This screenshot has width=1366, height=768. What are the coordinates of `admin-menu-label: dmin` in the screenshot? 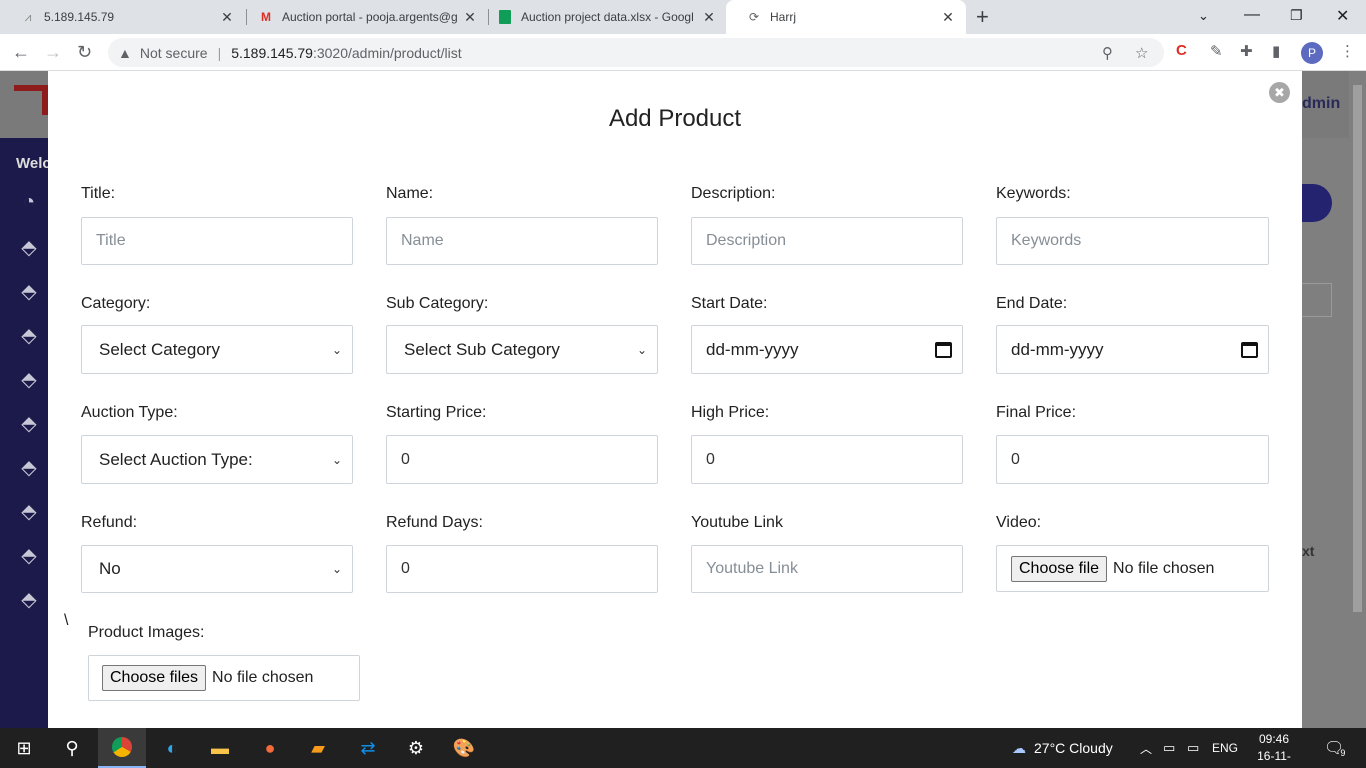 It's located at (1321, 104).